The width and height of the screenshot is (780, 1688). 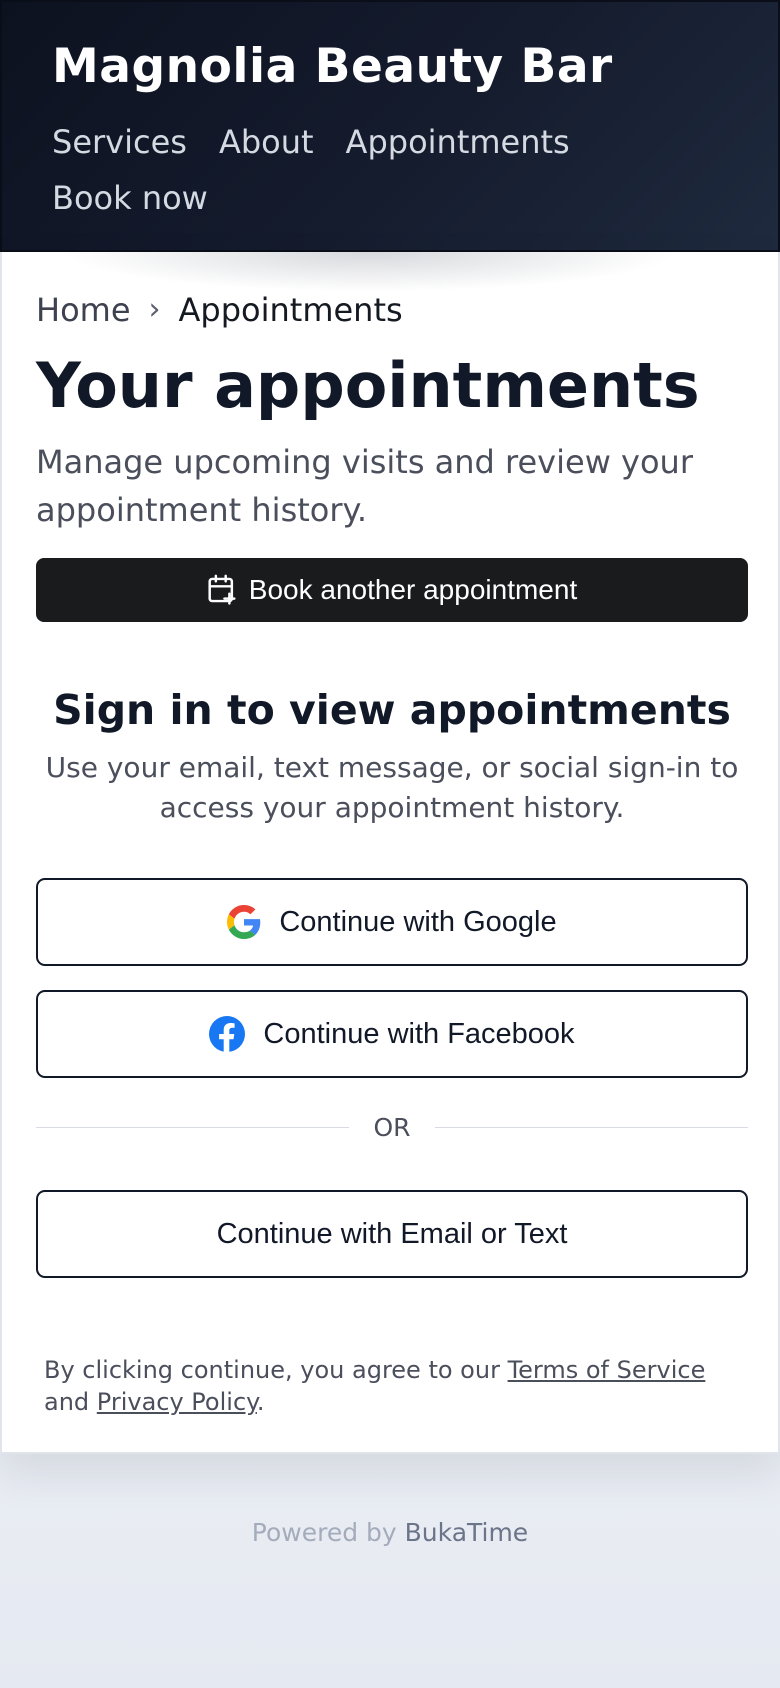 I want to click on divider-or-text: OR, so click(x=392, y=1127).